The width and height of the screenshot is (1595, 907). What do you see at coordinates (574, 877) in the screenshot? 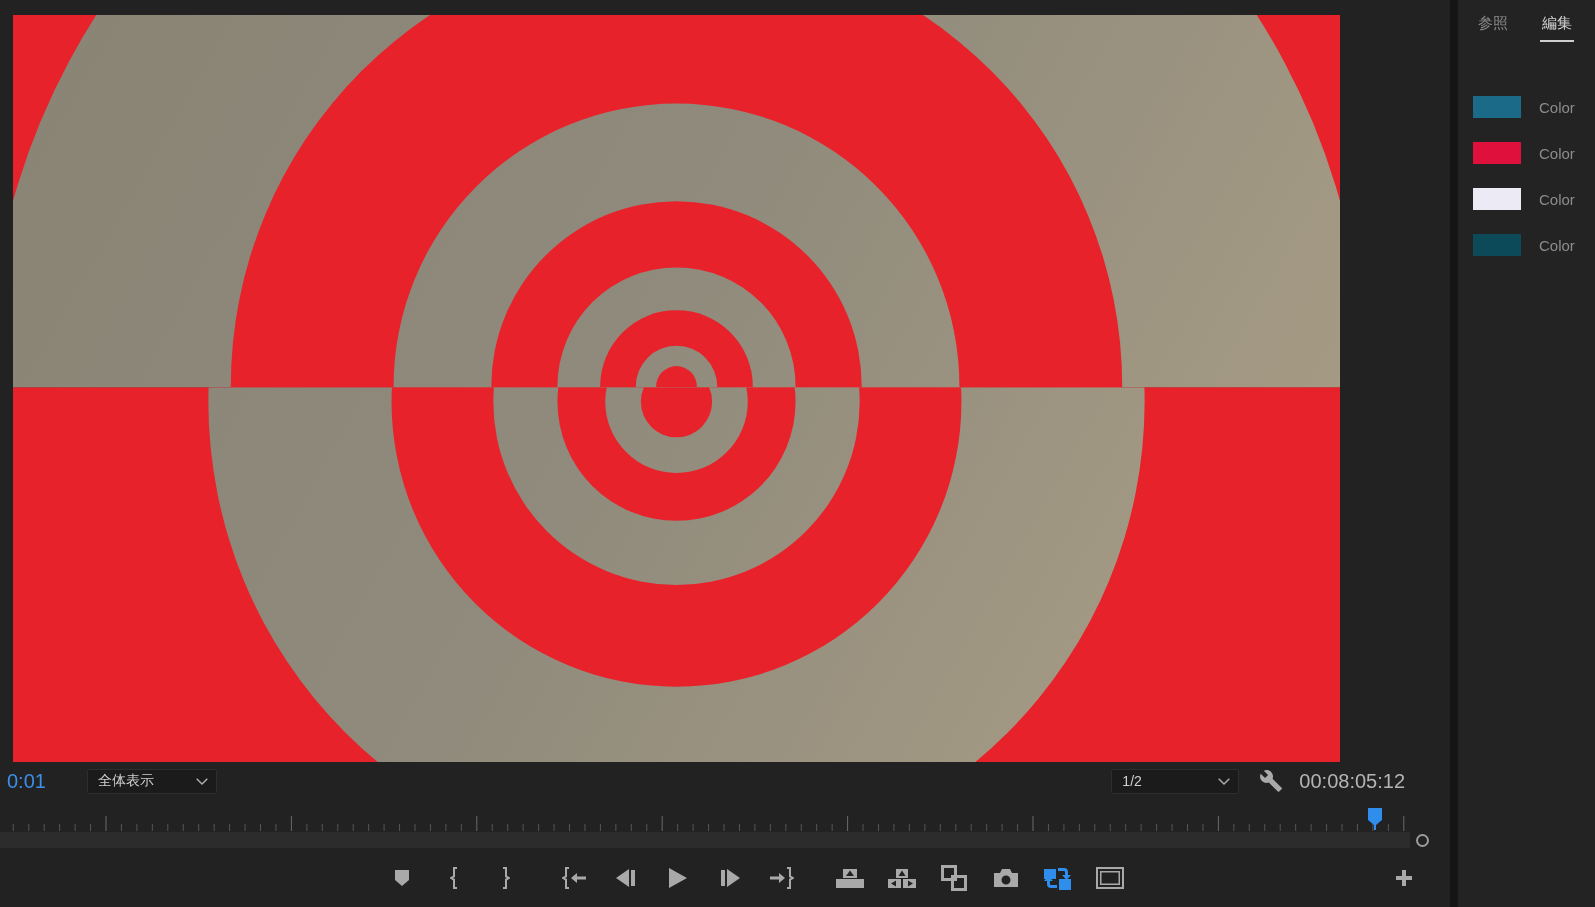
I see `brace-left-arrow-icon` at bounding box center [574, 877].